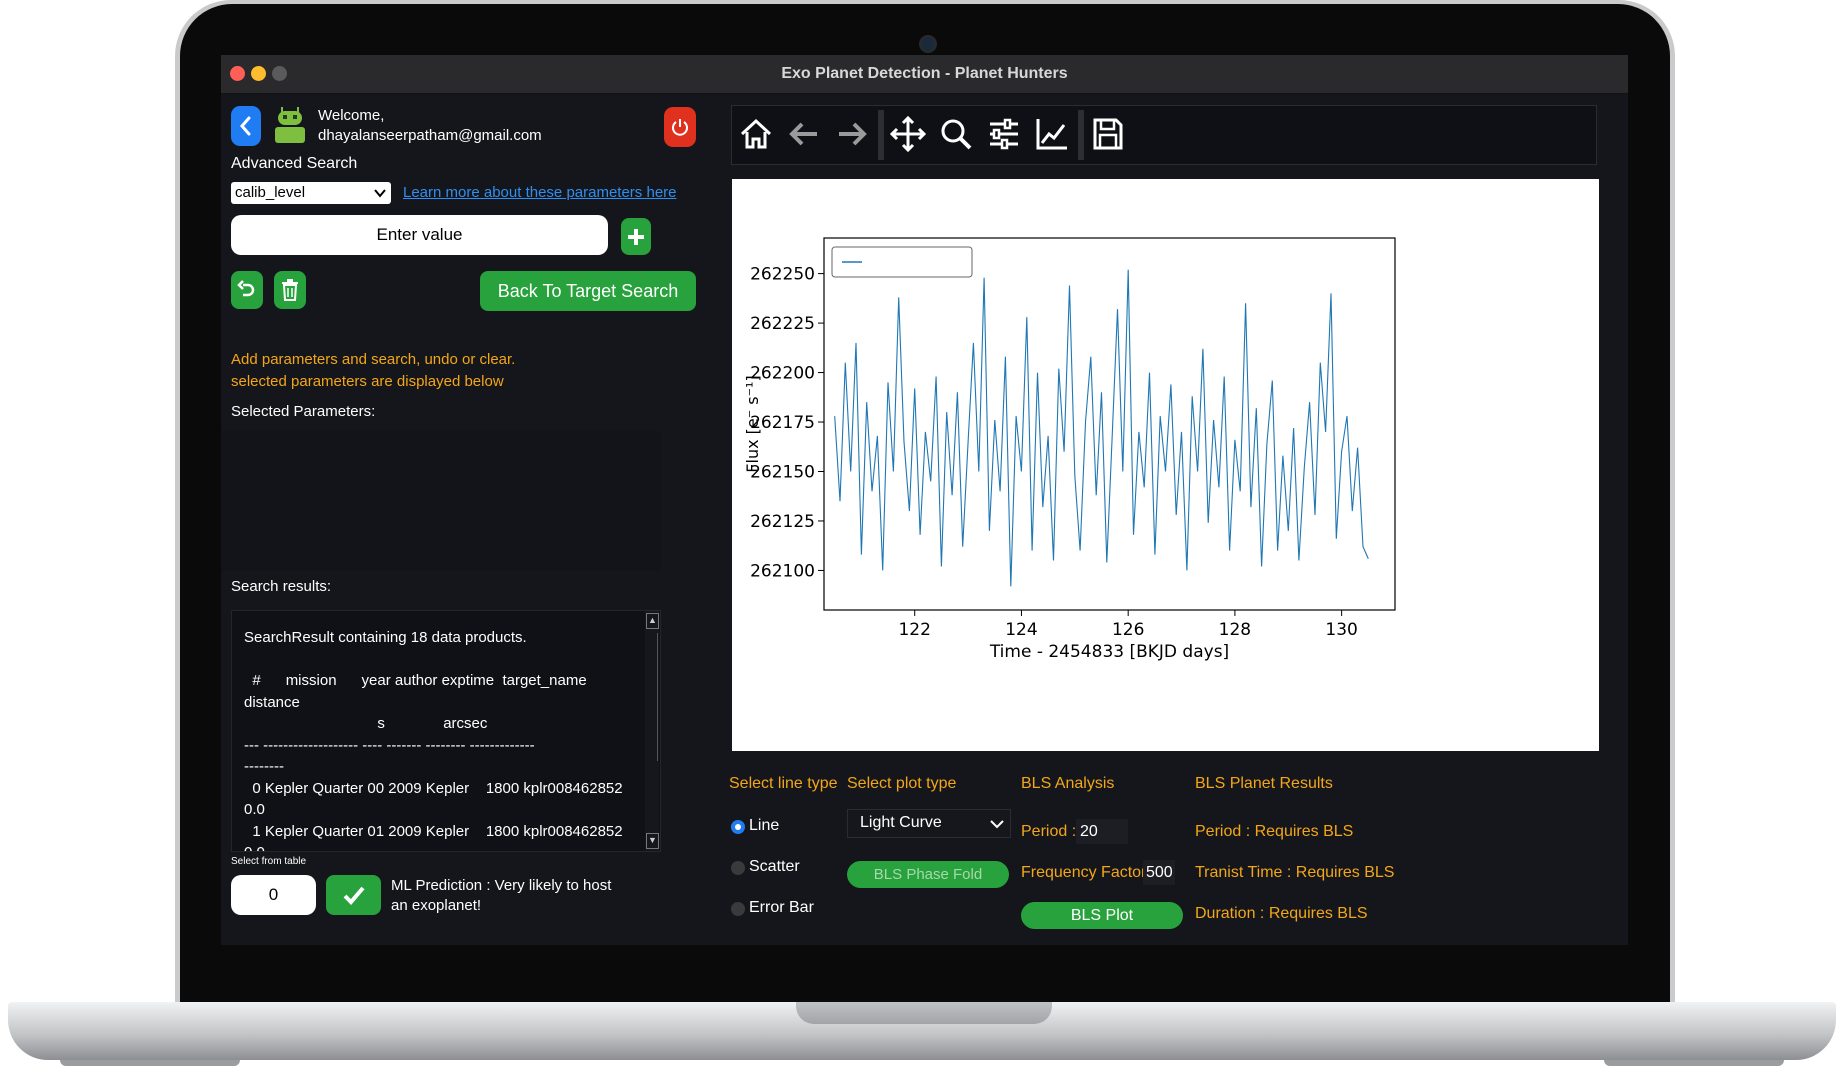 This screenshot has height=1074, width=1844. I want to click on x-tick-label: 128, so click(1235, 630).